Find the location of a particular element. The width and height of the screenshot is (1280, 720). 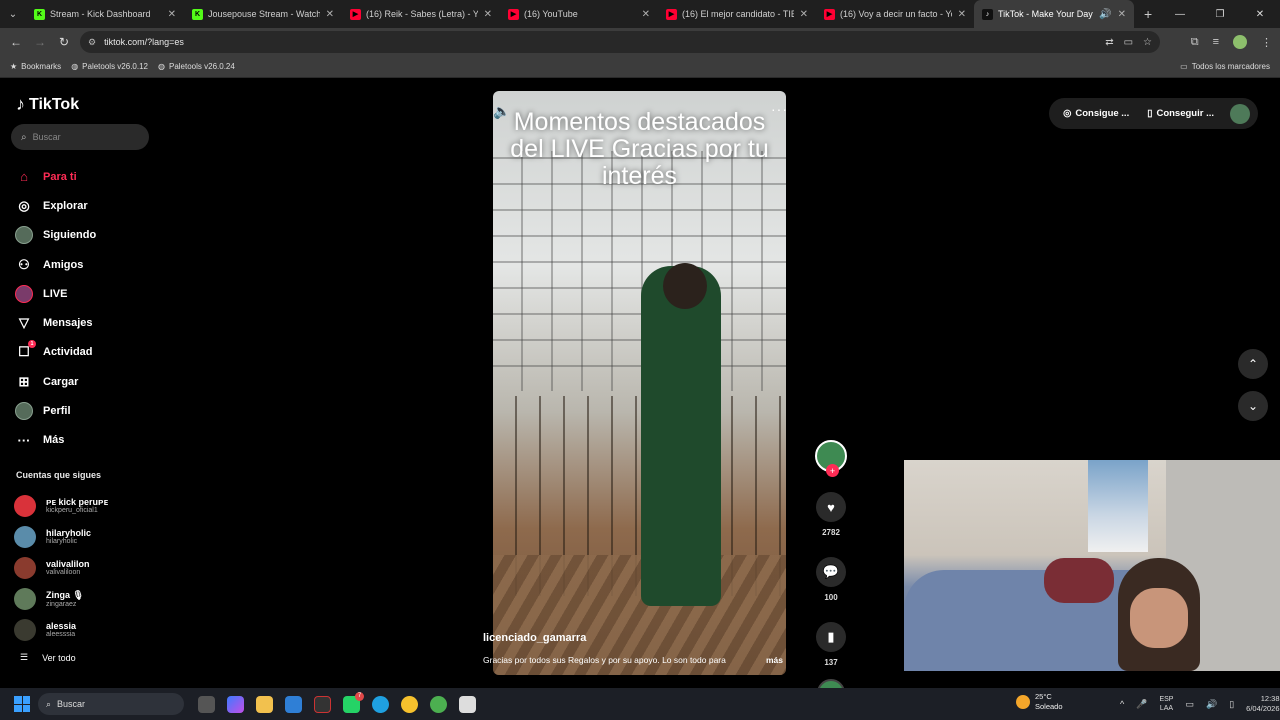

sidebar-item-cargar: ⊞ Cargar is located at coordinates (84, 381).